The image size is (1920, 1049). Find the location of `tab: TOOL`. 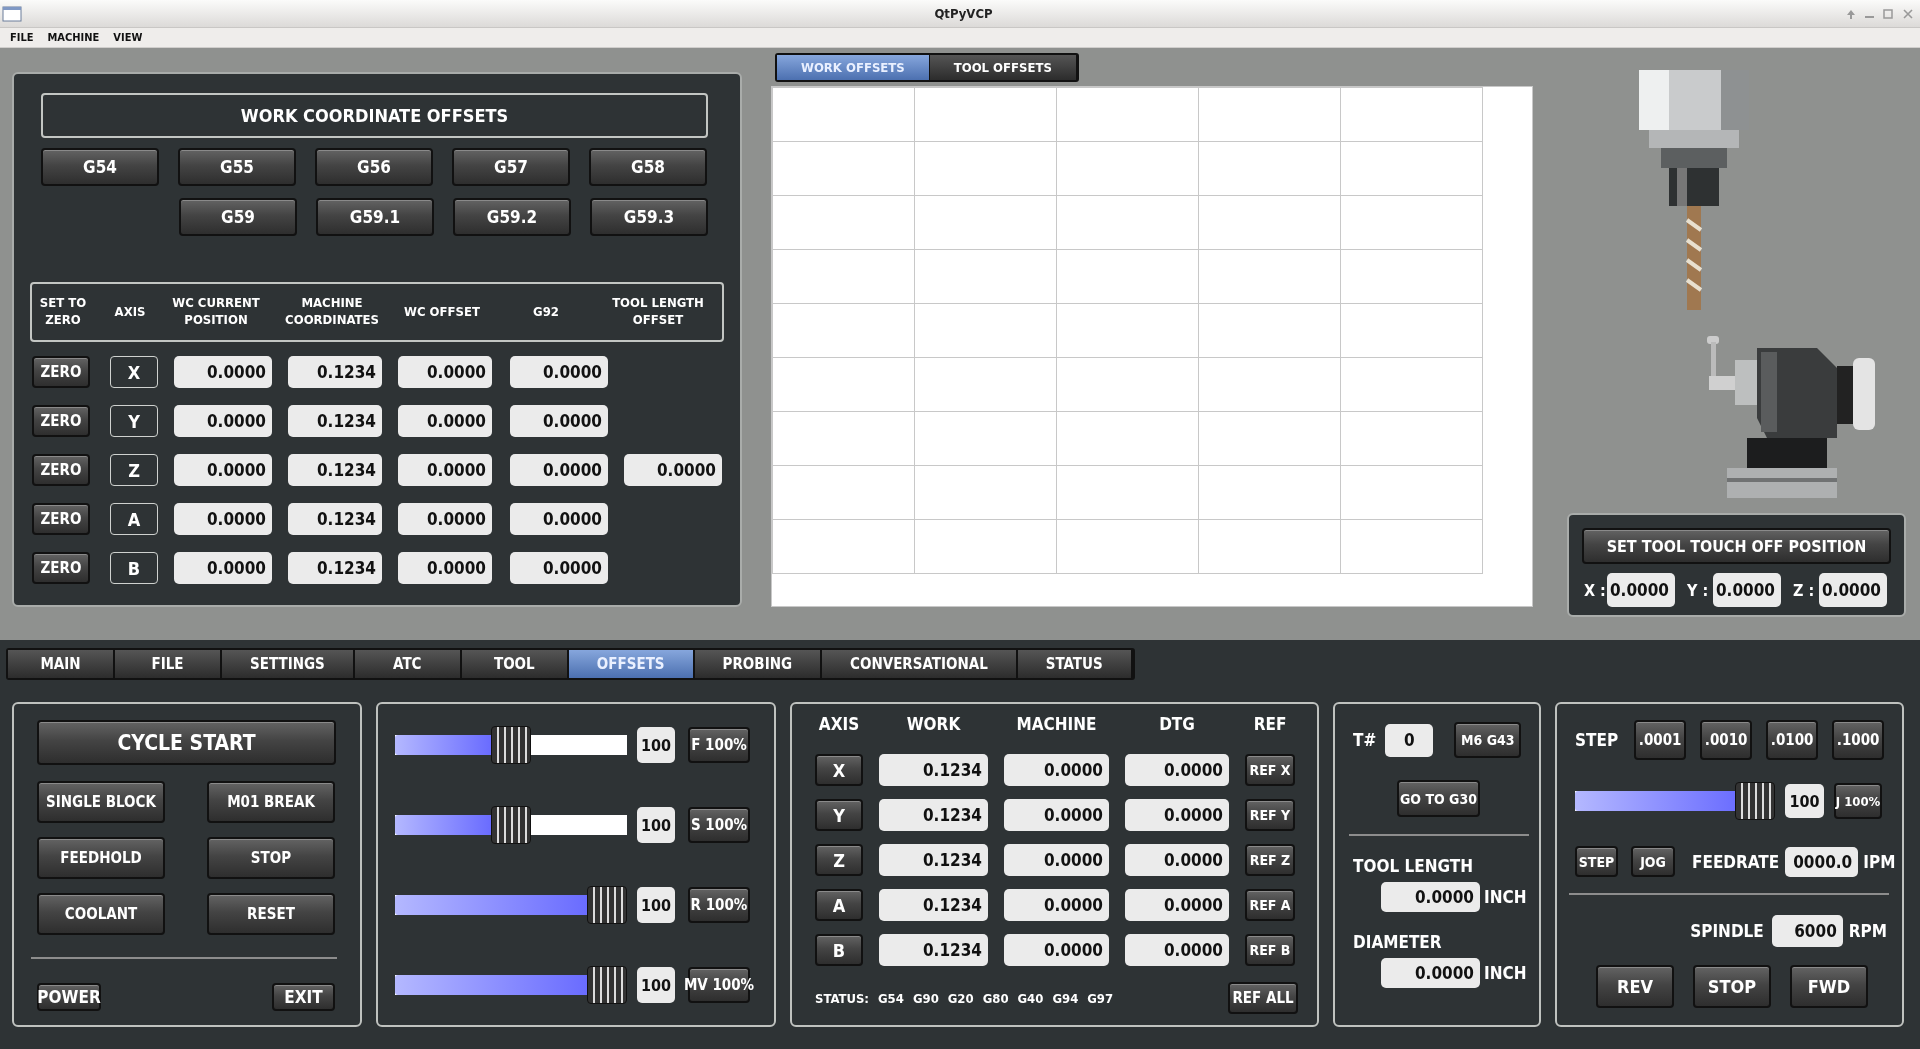

tab: TOOL is located at coordinates (515, 664).